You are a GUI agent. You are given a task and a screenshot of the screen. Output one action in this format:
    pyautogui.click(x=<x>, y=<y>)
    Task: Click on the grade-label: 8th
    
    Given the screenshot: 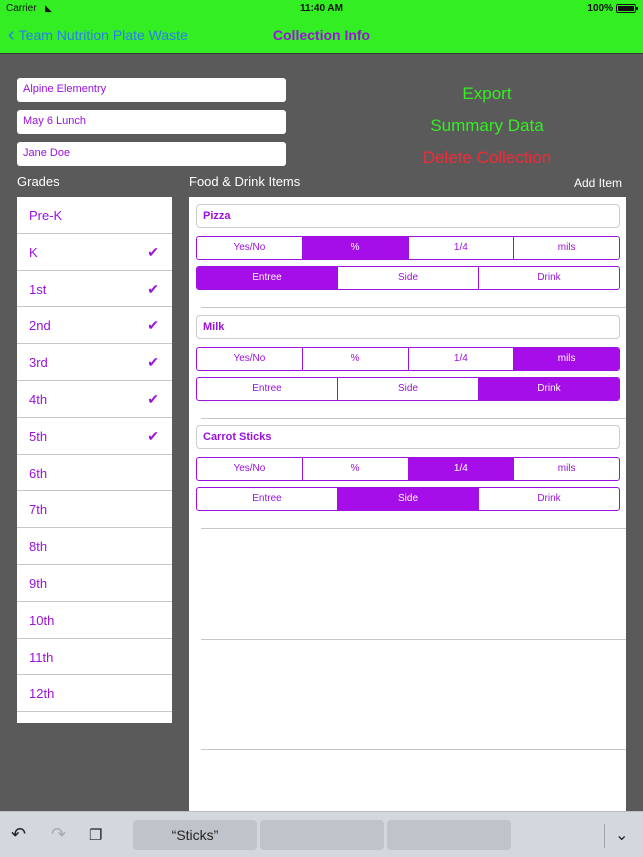 What is the action you would take?
    pyautogui.click(x=38, y=547)
    